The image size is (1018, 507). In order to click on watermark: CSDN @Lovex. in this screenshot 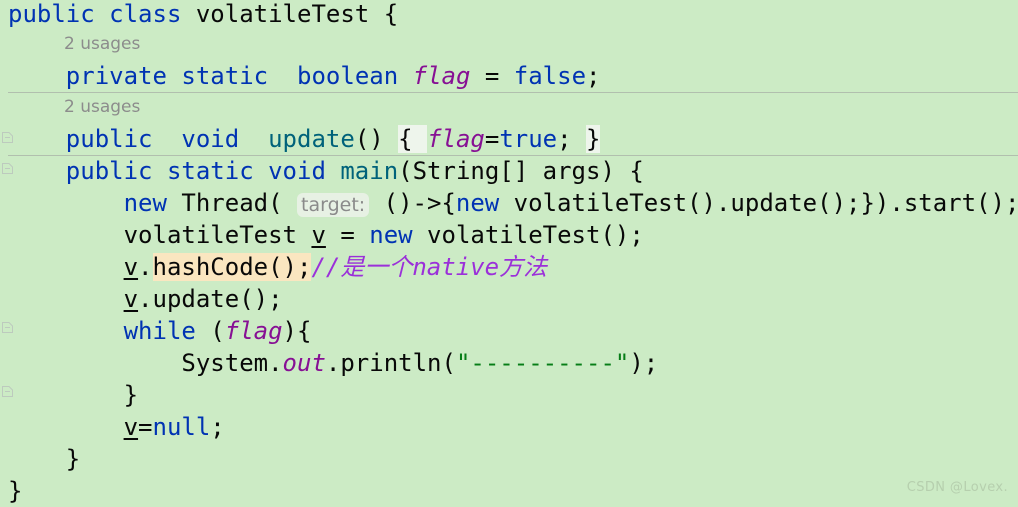, I will do `click(957, 487)`.